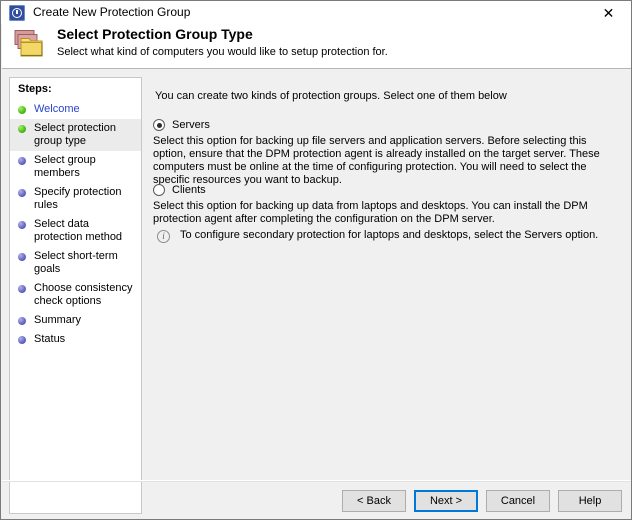  Describe the element at coordinates (159, 125) in the screenshot. I see `radio-servers` at that location.